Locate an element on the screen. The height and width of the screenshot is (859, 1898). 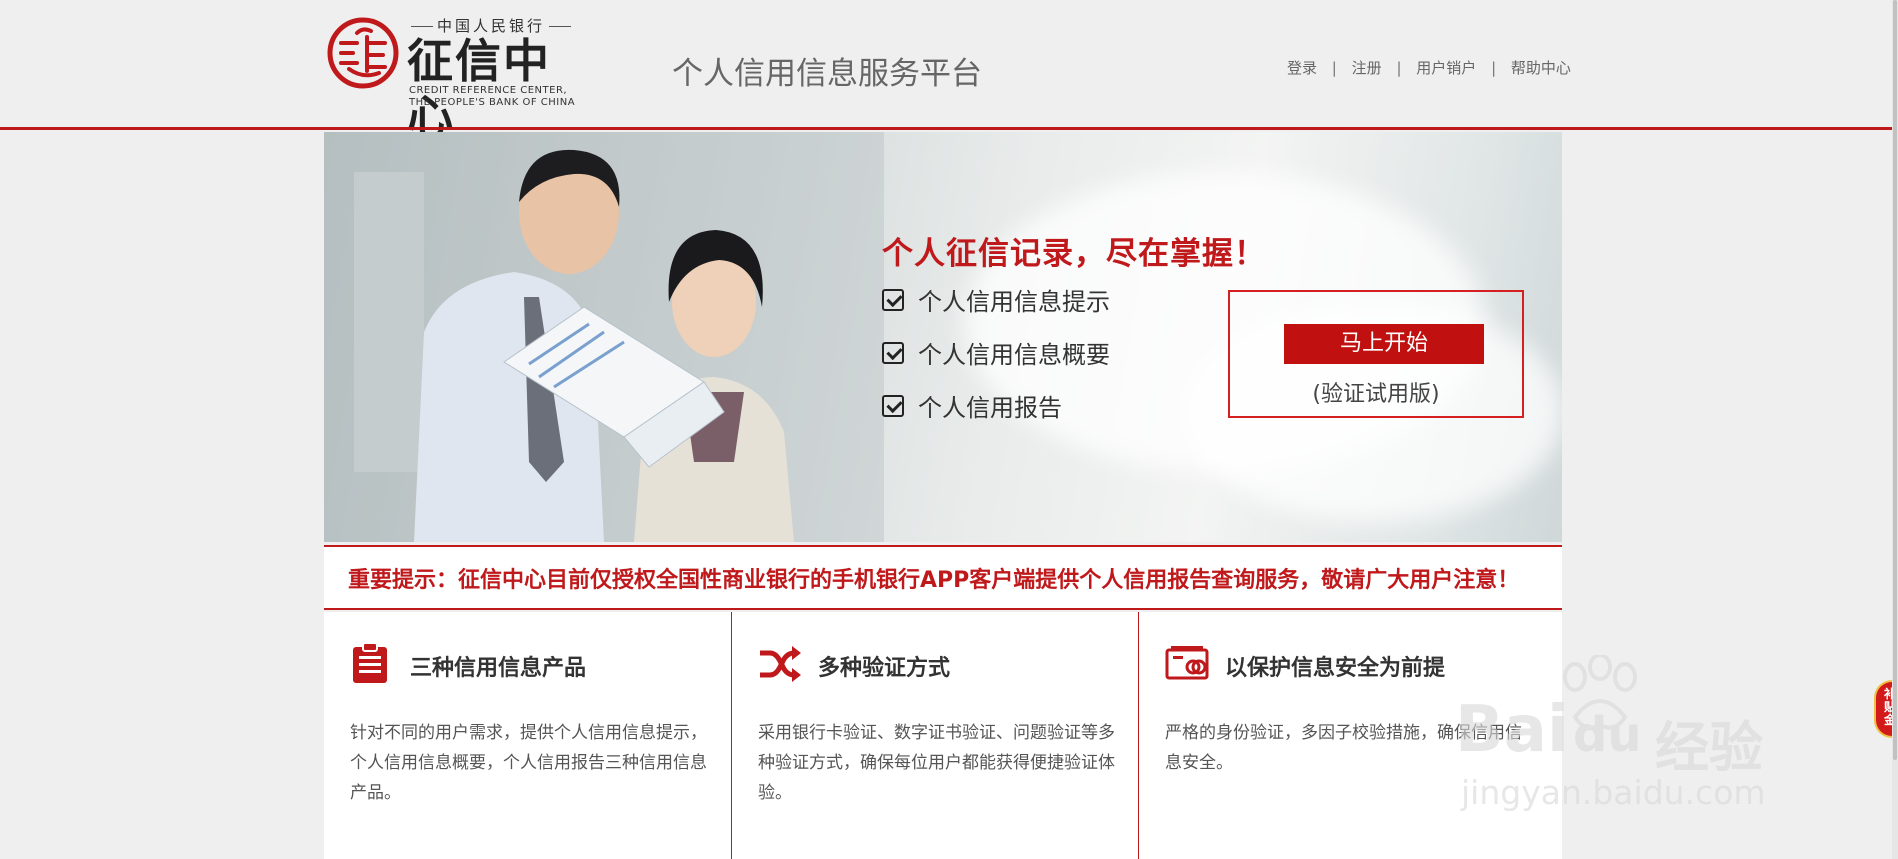
start-box: 马上开始 (验证试用版) is located at coordinates (1376, 354).